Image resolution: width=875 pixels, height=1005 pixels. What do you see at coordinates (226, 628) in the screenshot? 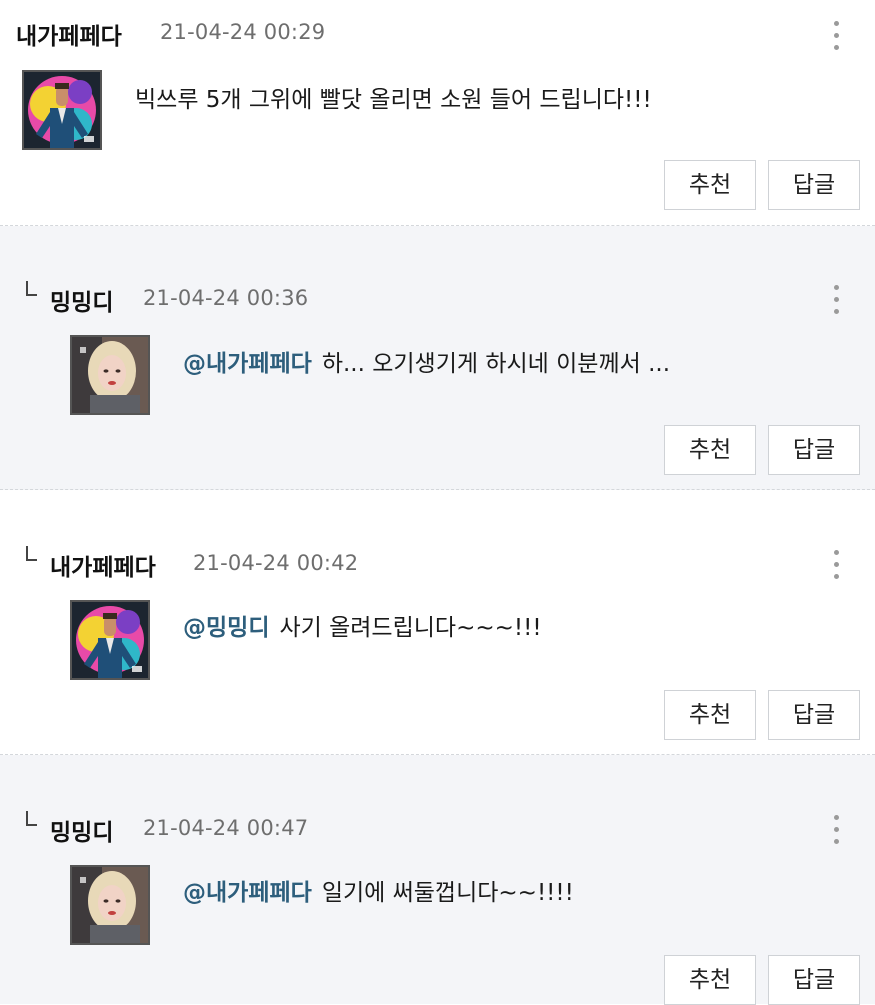
I see `mention-link: @밍밍디` at bounding box center [226, 628].